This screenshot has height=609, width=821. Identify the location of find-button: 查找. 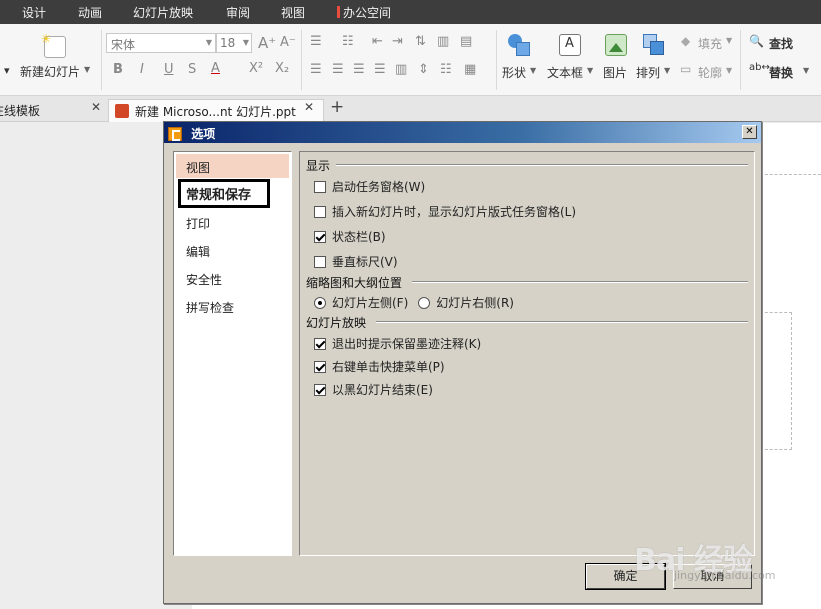
(781, 43).